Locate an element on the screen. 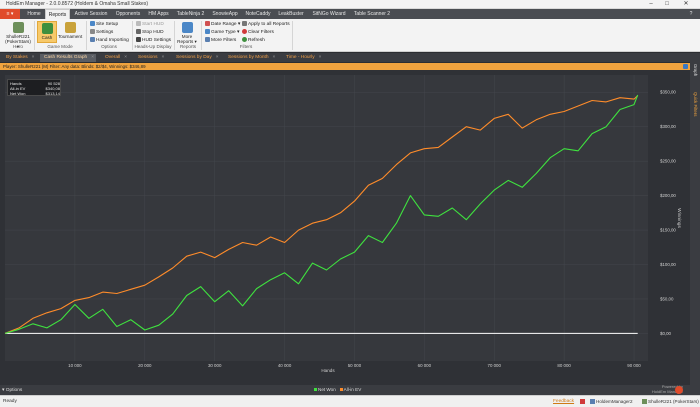  graph-legend: Net Won All-in EV is located at coordinates (337, 390).